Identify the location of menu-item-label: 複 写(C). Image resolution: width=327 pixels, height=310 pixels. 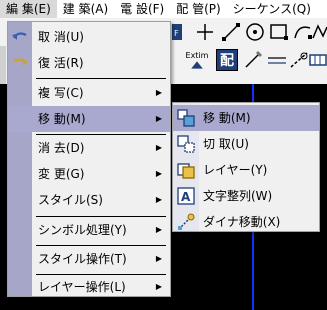
(61, 93).